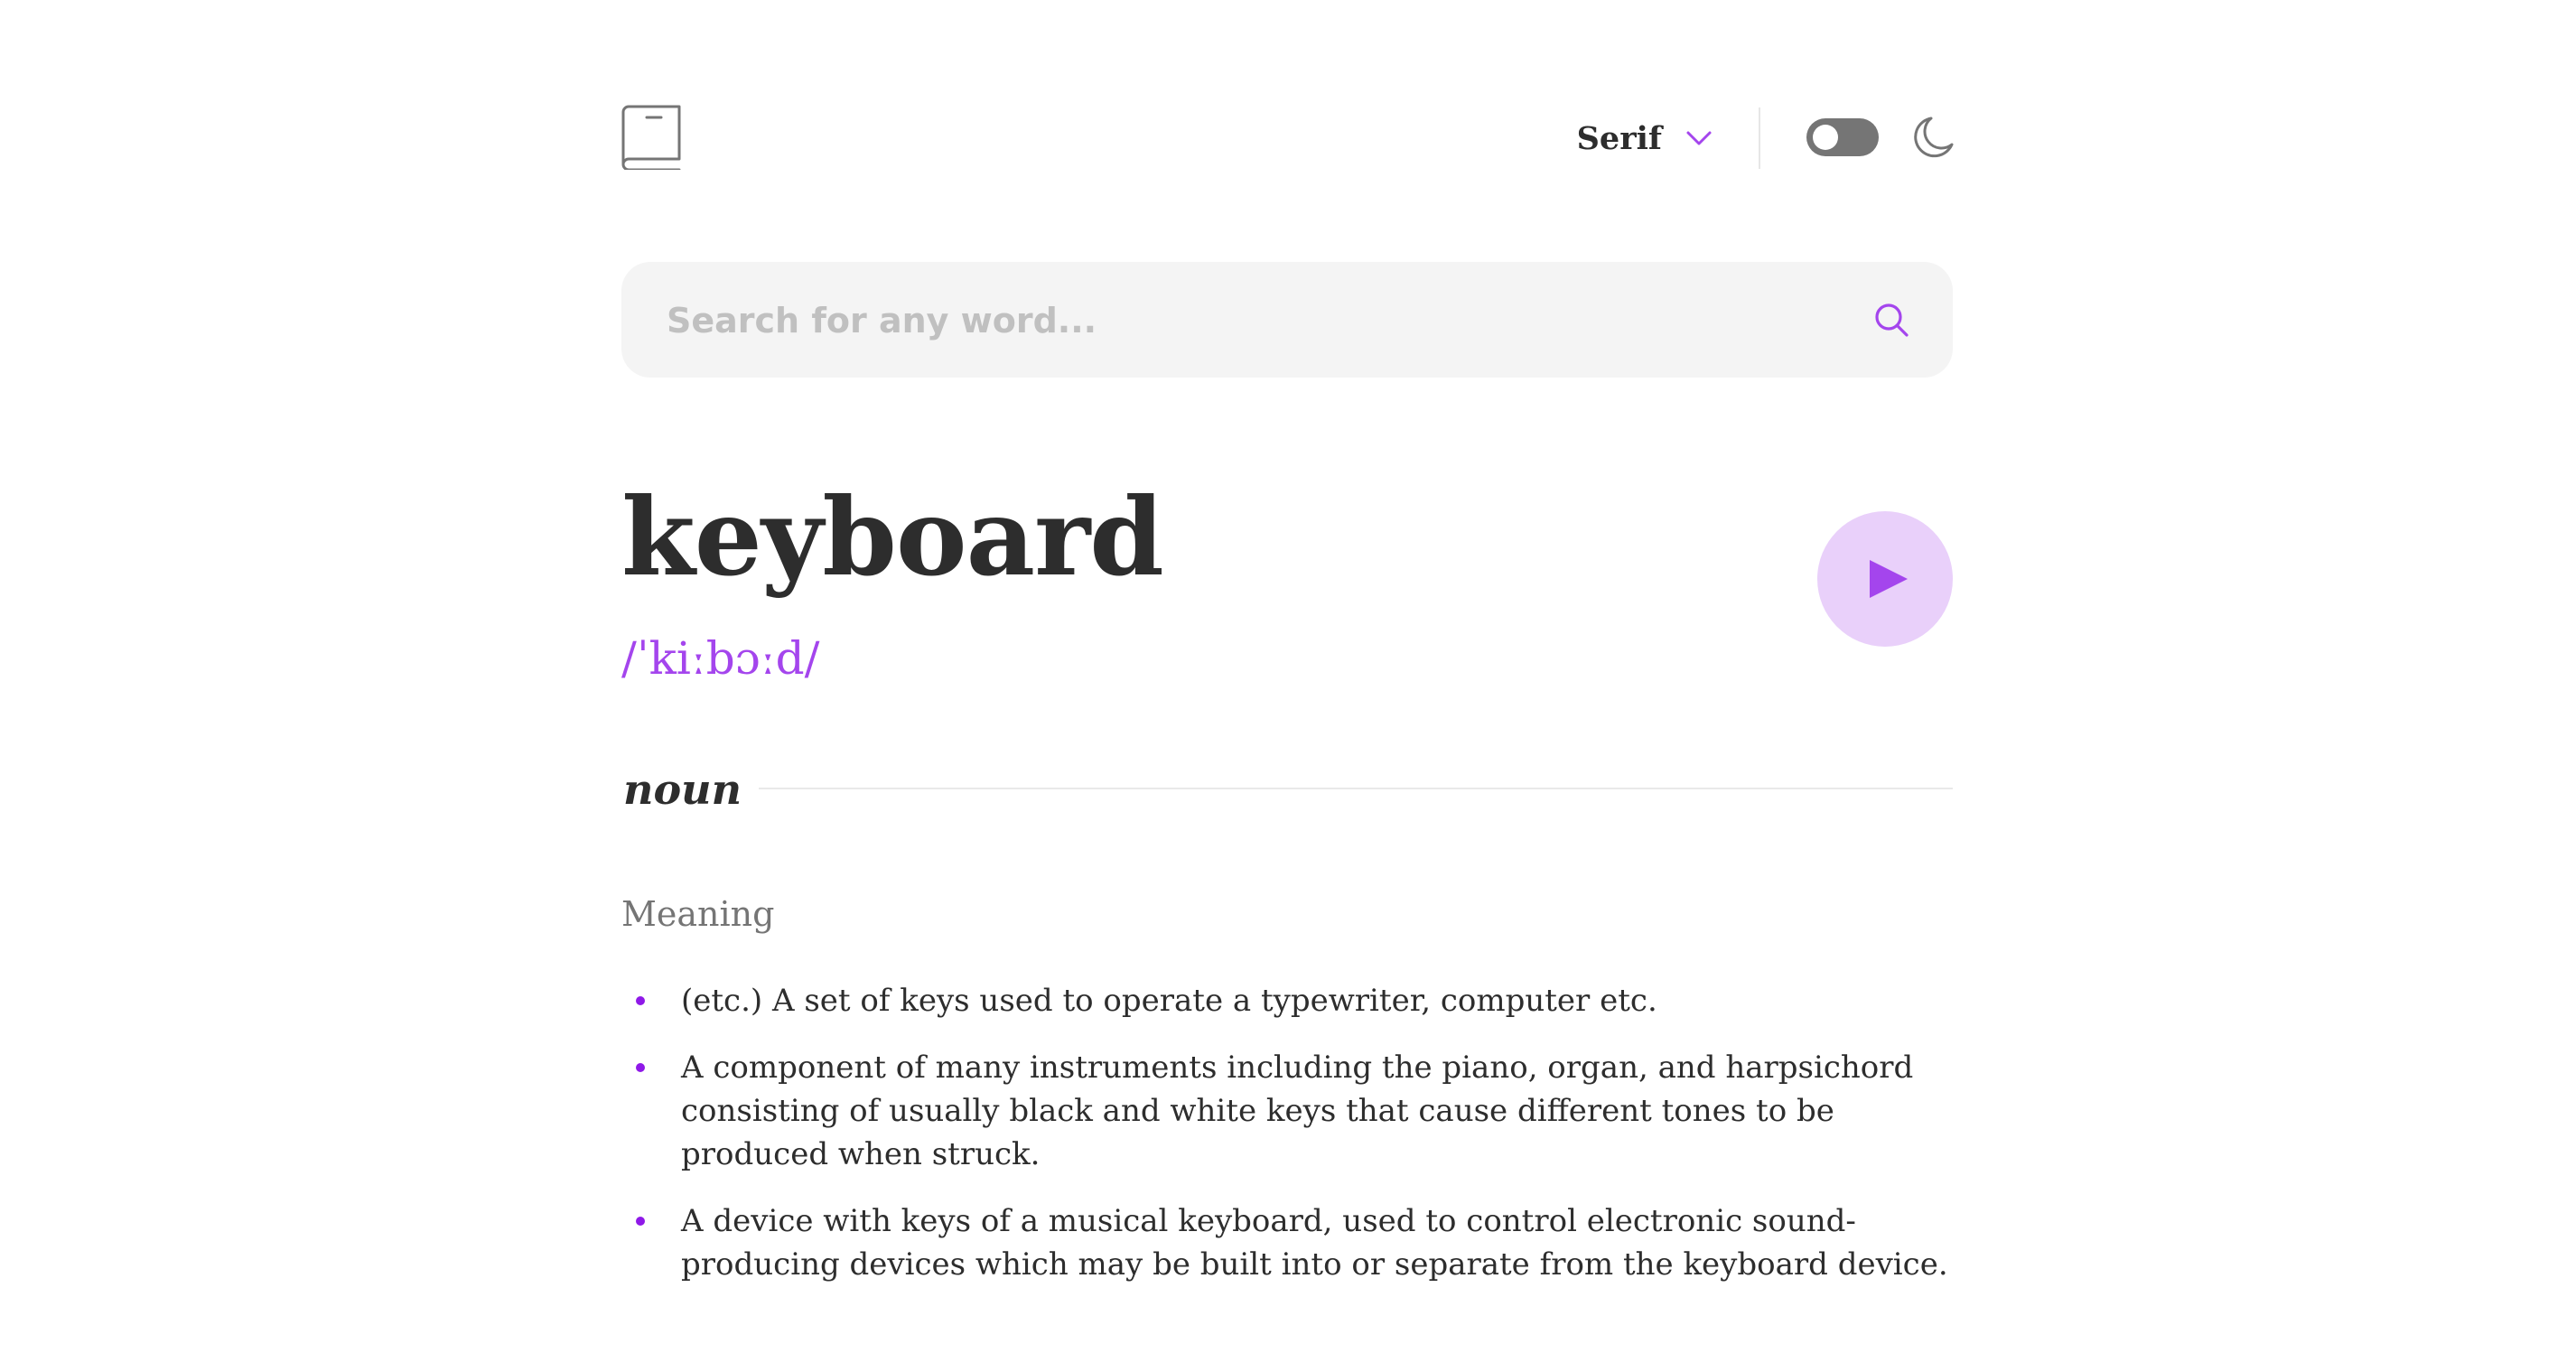 The width and height of the screenshot is (2576, 1353). Describe the element at coordinates (892, 537) in the screenshot. I see `word-title: keyboard` at that location.